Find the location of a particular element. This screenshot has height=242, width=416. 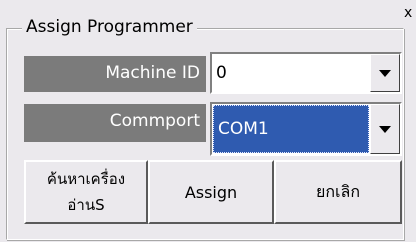

machine-id-label-text: Machine ID is located at coordinates (152, 73).